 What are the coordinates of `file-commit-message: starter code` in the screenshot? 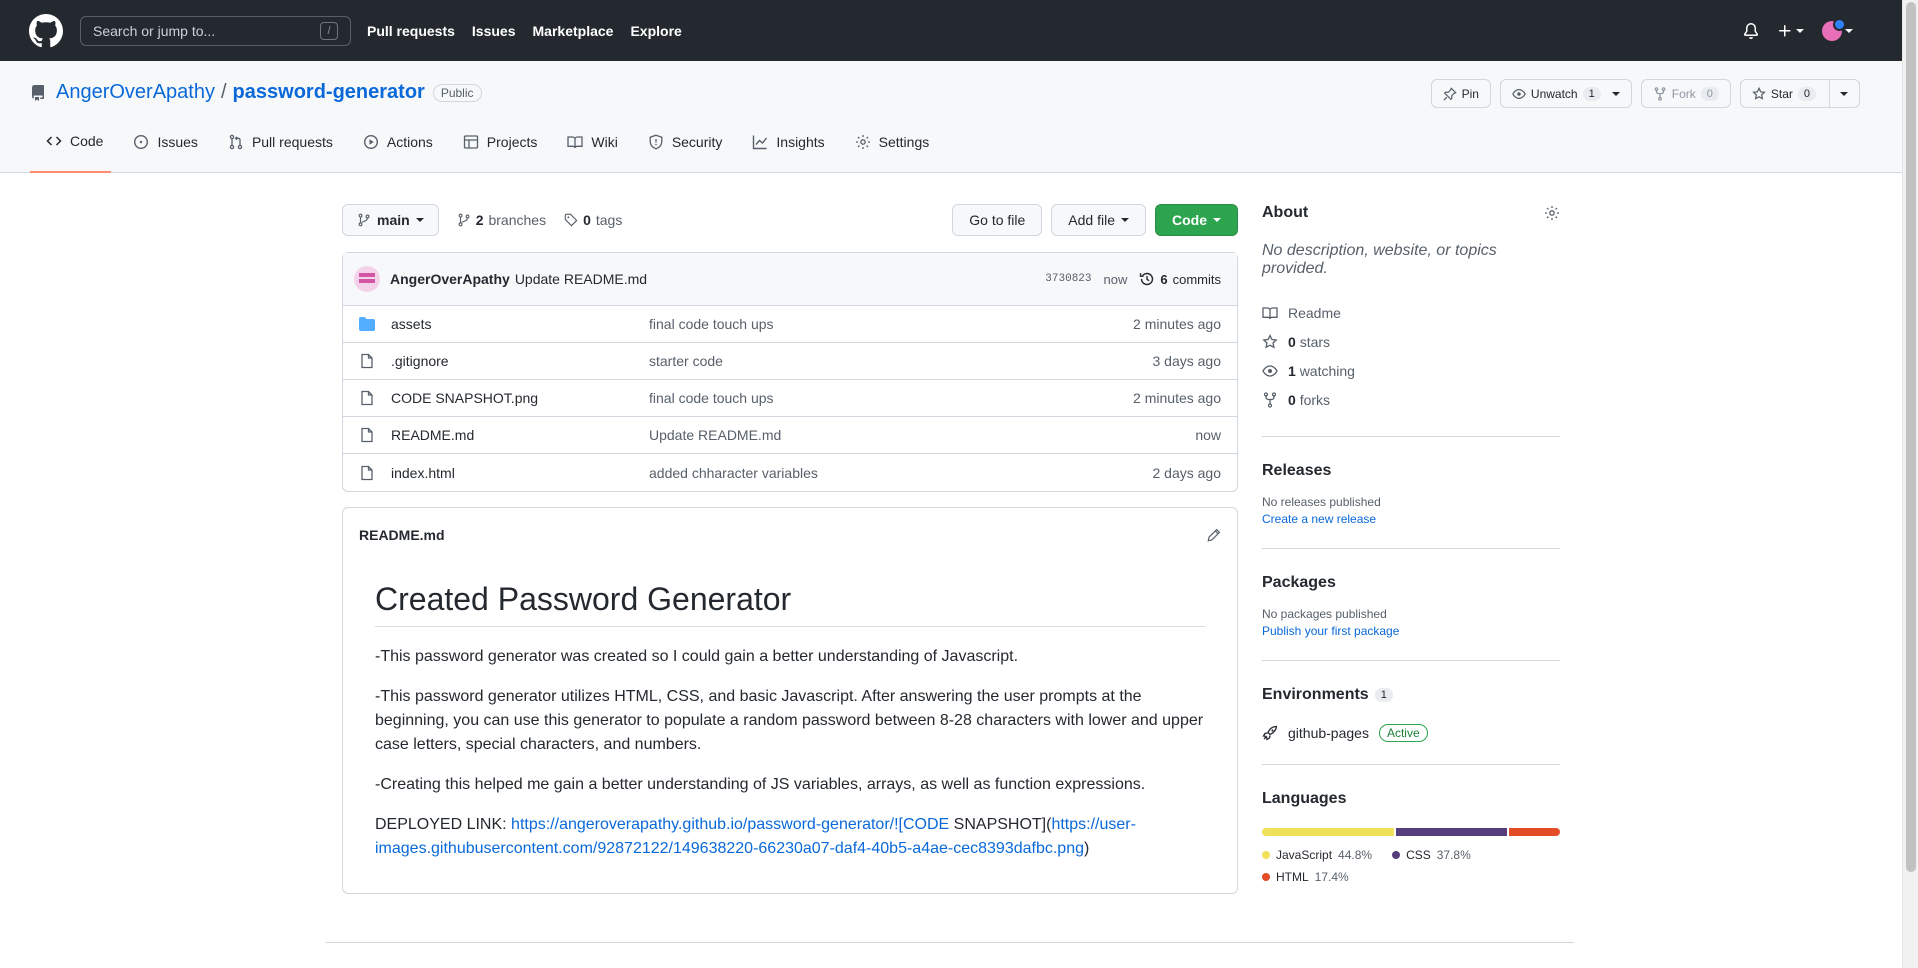 It's located at (901, 361).